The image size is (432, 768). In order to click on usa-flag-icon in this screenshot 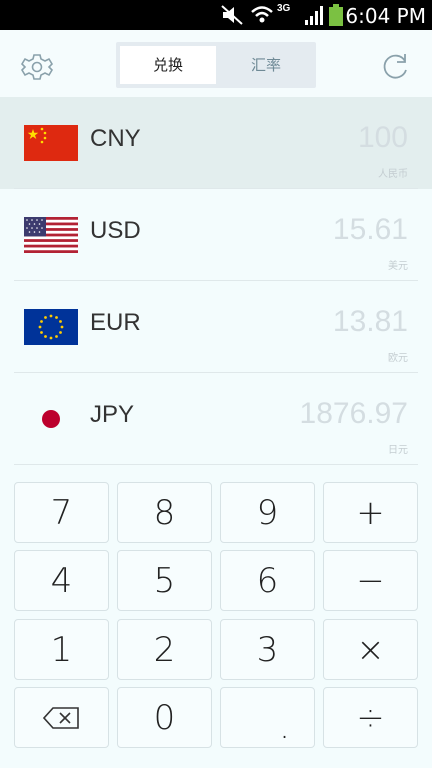, I will do `click(51, 235)`.